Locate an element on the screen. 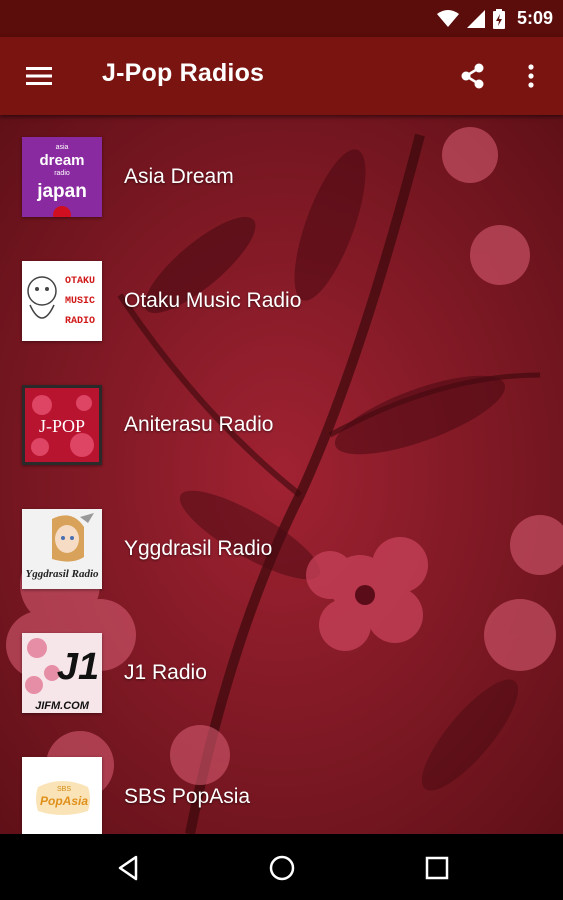 Image resolution: width=563 pixels, height=900 pixels. svg-text: JIFM.COM is located at coordinates (62, 706).